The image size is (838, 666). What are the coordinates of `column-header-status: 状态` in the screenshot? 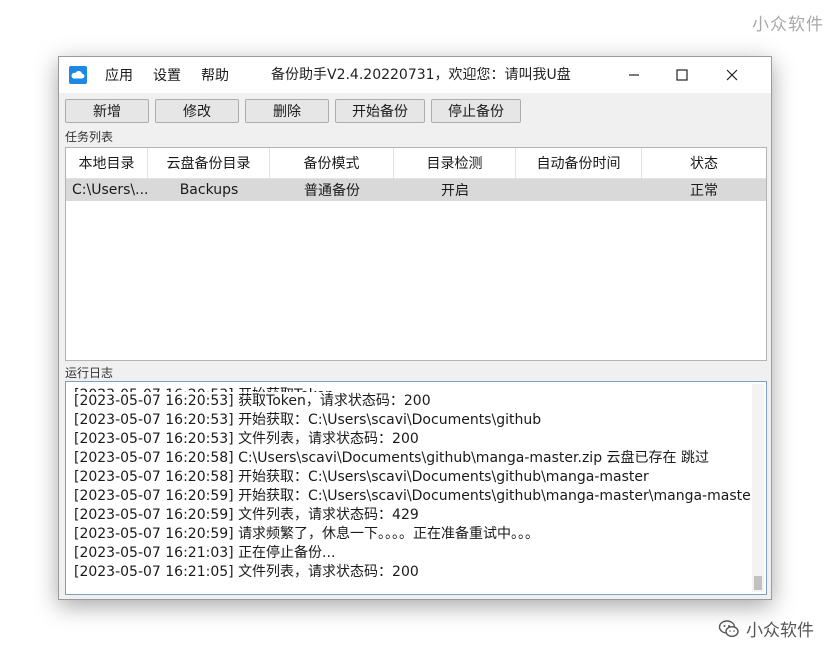 It's located at (704, 163).